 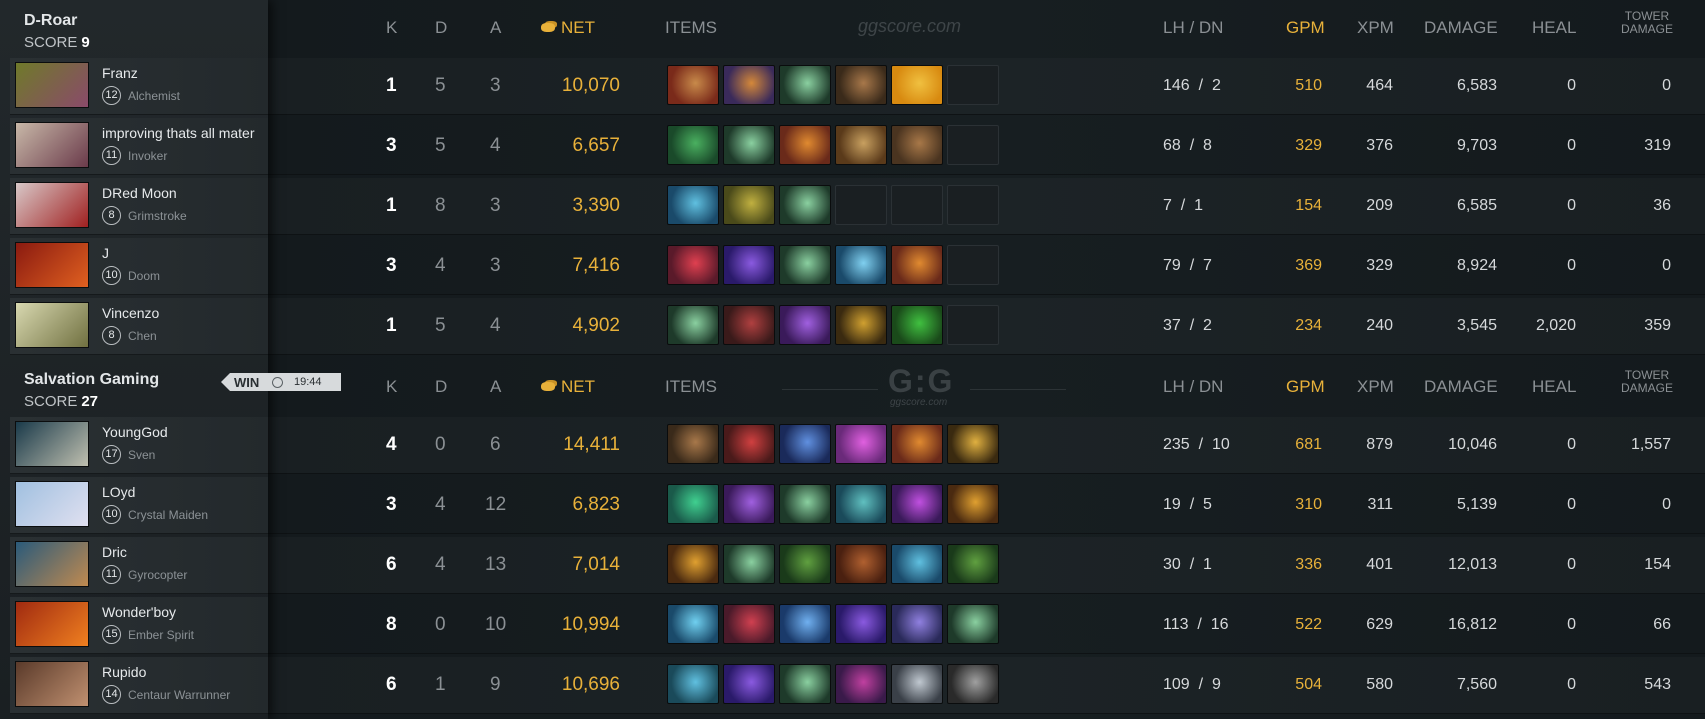 I want to click on player-stats-row: 6 4 13 7,014 30 / 1 336 401 12,013 0 154, so click(x=986, y=565).